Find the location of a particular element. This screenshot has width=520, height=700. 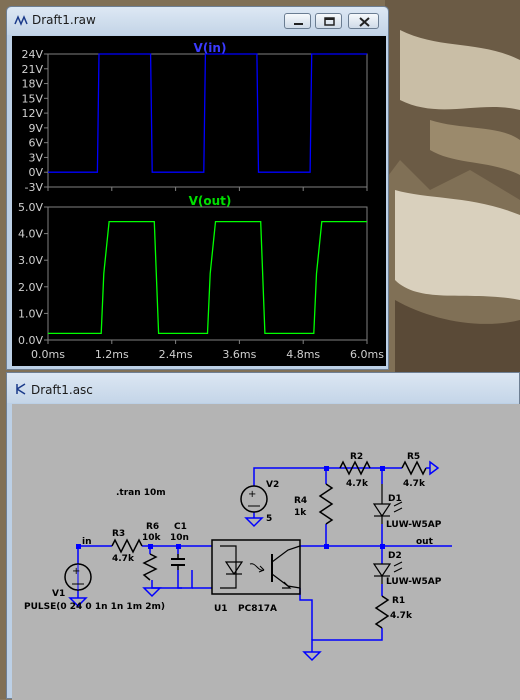

y-tick-label: 3V is located at coordinates (35, 157).